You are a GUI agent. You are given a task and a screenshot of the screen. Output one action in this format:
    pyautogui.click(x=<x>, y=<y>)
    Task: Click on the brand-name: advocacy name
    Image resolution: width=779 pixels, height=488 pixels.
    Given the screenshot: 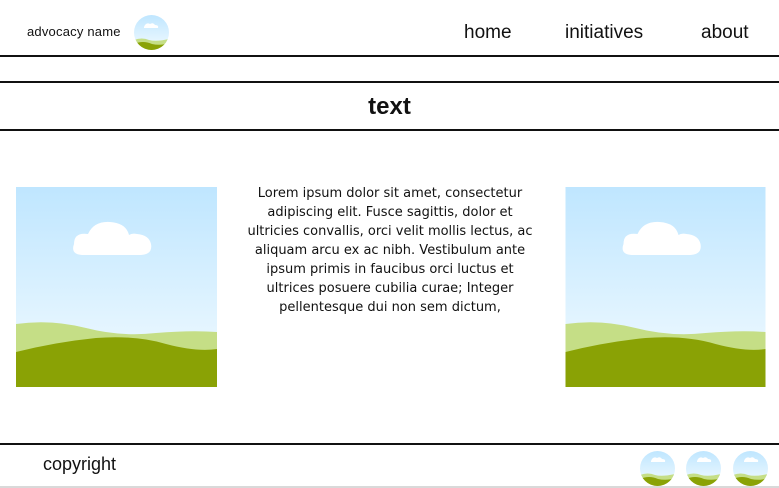 What is the action you would take?
    pyautogui.click(x=74, y=31)
    